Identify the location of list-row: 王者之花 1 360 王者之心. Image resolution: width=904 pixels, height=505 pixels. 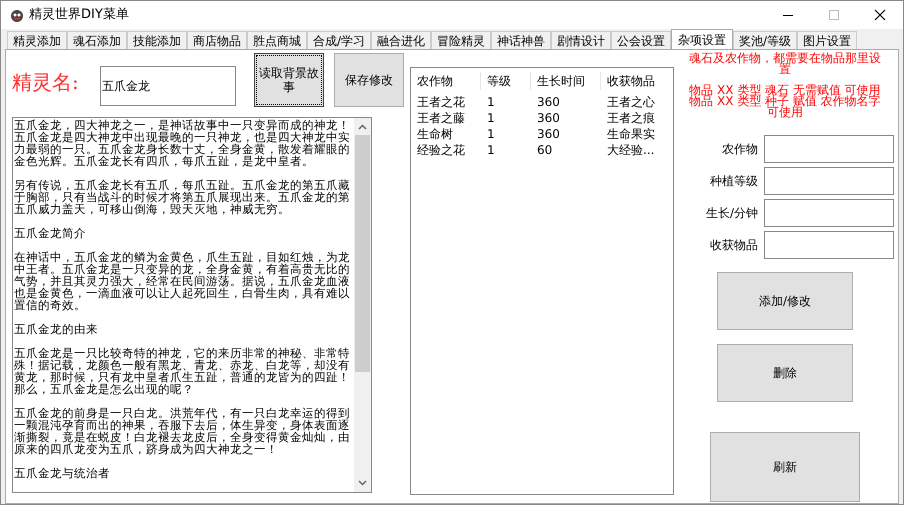
(542, 102).